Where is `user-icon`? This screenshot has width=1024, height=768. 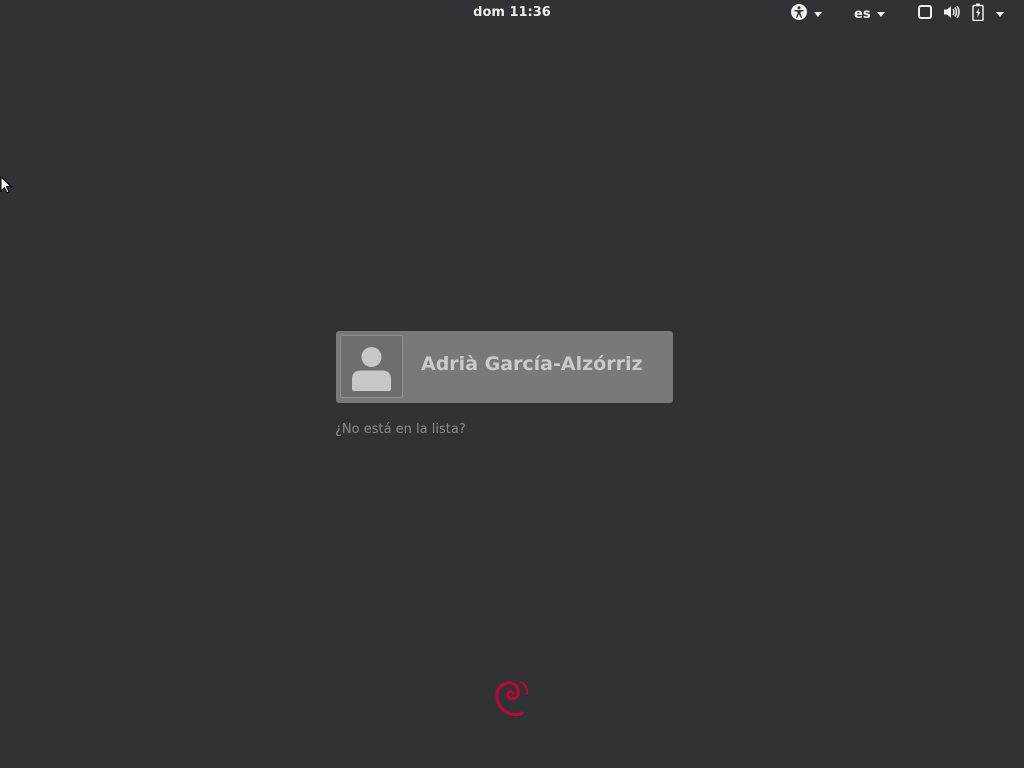
user-icon is located at coordinates (371, 369).